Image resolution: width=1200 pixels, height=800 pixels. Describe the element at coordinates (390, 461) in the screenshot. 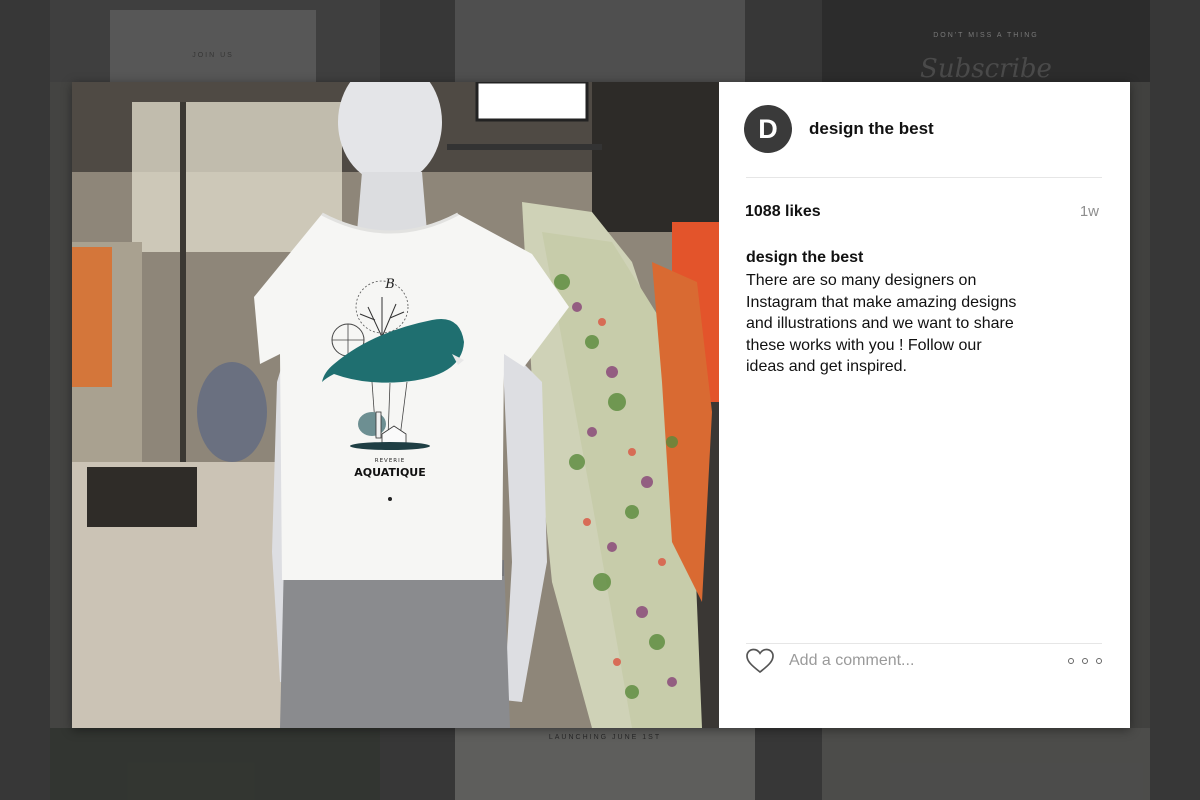

I see `tshirt-small-text: REVERIE` at that location.